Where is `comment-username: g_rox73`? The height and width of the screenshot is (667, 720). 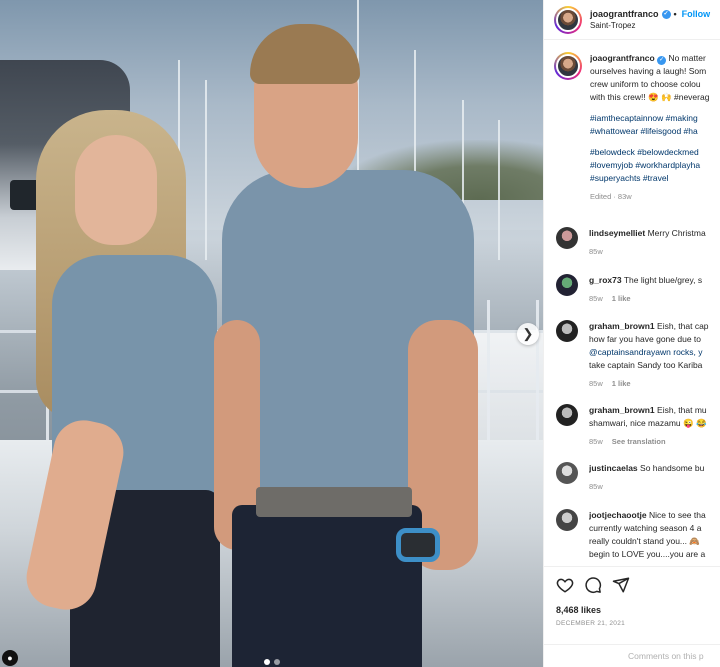
comment-username: g_rox73 is located at coordinates (605, 280).